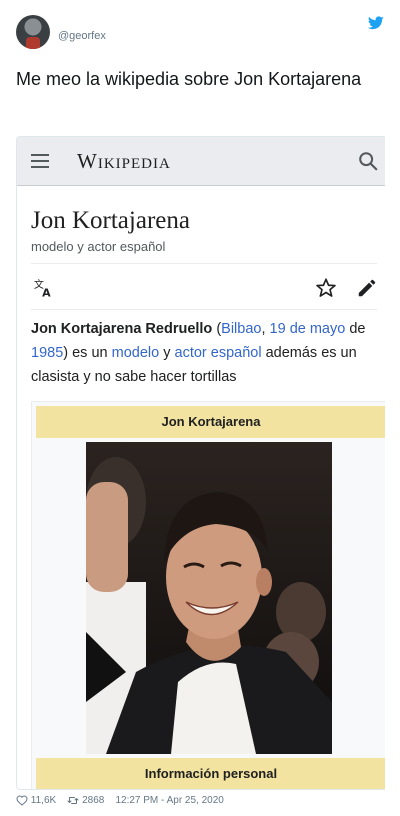 The height and width of the screenshot is (816, 400). What do you see at coordinates (46, 292) in the screenshot?
I see `svg-text: A` at bounding box center [46, 292].